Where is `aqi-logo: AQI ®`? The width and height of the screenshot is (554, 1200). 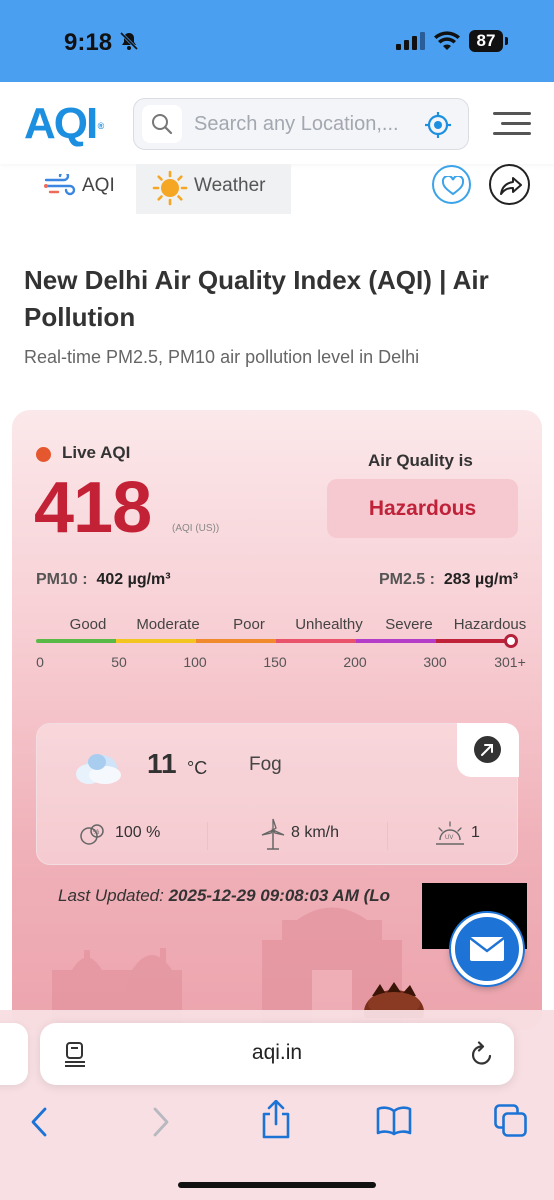 aqi-logo: AQI ® is located at coordinates (64, 123).